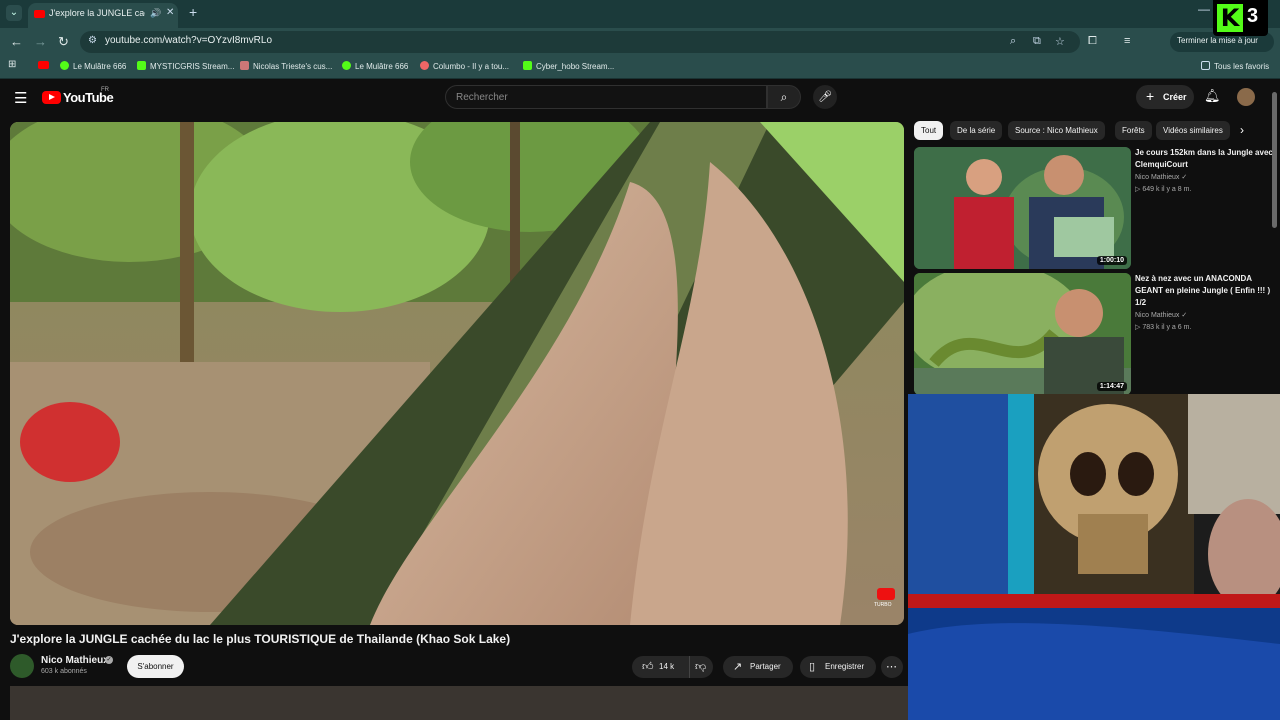  Describe the element at coordinates (20, 98) in the screenshot. I see `menu-icon: ☰` at that location.